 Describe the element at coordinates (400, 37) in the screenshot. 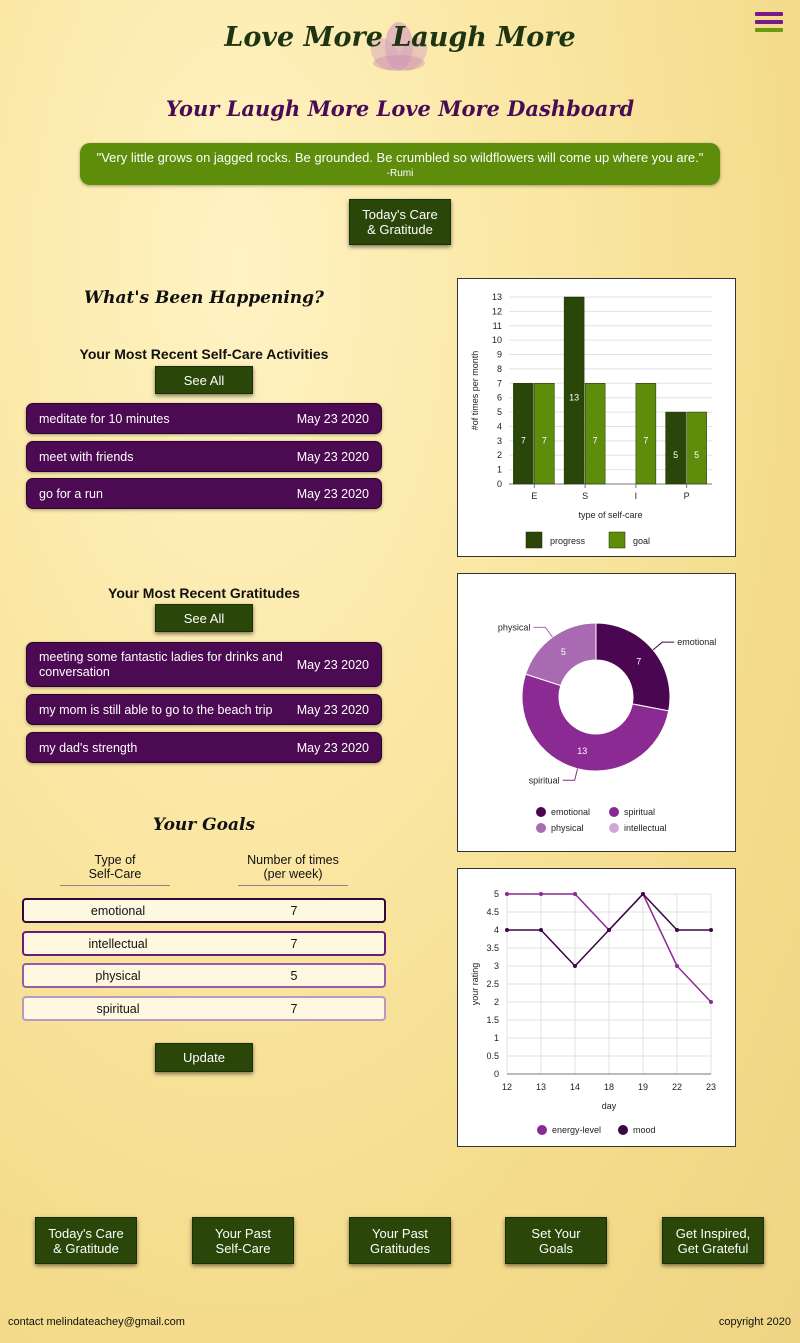

I see `site-title: Love More Laugh More` at that location.